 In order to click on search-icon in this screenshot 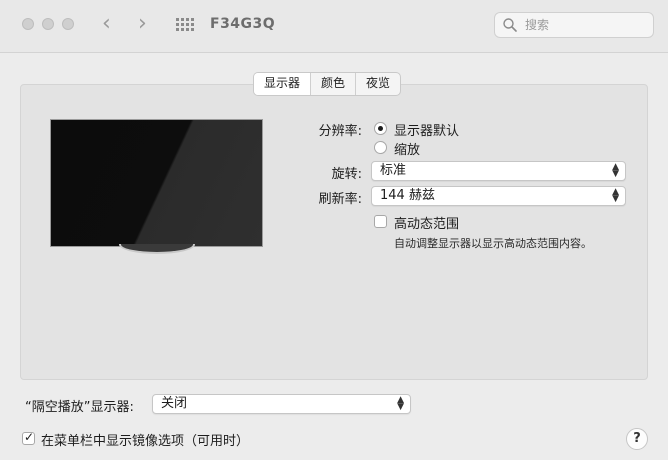, I will do `click(510, 25)`.